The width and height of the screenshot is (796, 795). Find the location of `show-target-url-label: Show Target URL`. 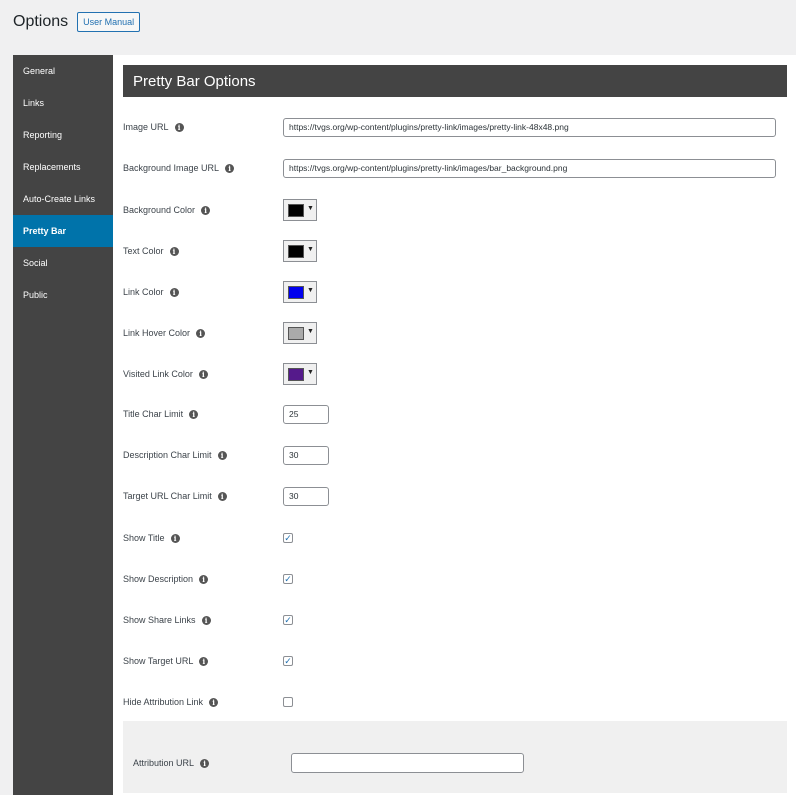

show-target-url-label: Show Target URL is located at coordinates (158, 661).